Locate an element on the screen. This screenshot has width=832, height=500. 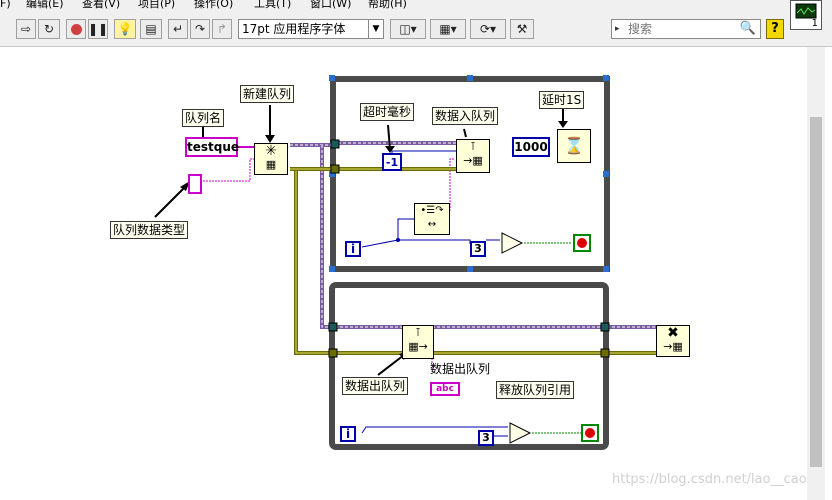
timeout-constant: -1 is located at coordinates (392, 162).